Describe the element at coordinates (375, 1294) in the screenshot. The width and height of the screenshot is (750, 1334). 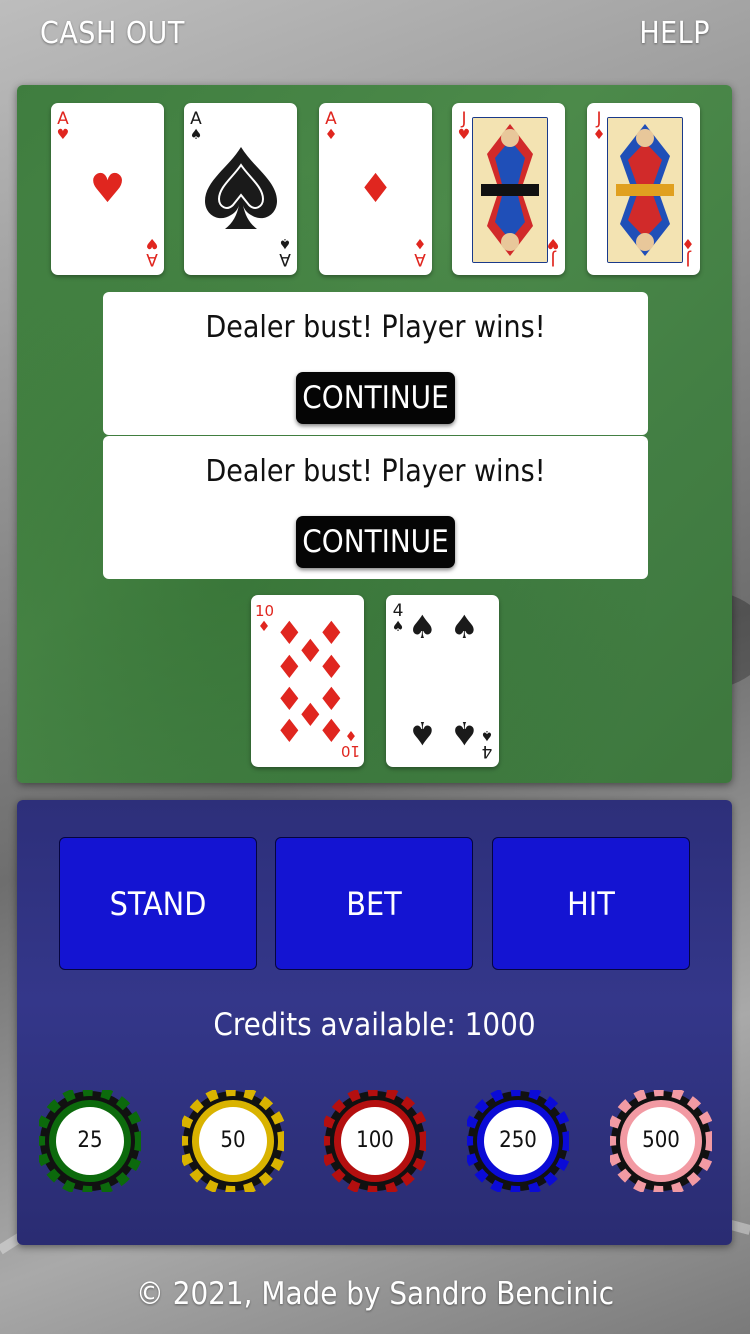
I see `footer-credit: © 2021, Made by Sandro Bencinic` at that location.